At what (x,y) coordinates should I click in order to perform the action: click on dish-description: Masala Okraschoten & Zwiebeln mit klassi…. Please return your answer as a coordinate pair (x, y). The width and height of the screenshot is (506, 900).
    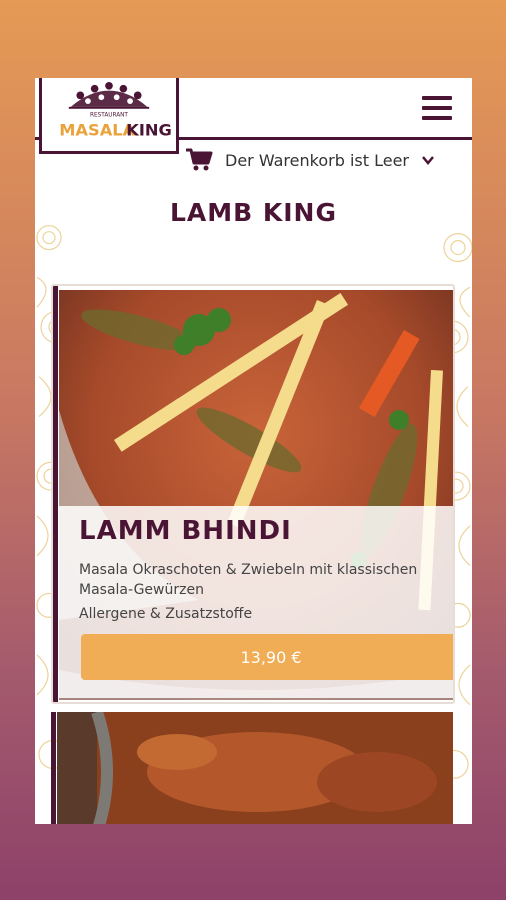
    Looking at the image, I should click on (248, 580).